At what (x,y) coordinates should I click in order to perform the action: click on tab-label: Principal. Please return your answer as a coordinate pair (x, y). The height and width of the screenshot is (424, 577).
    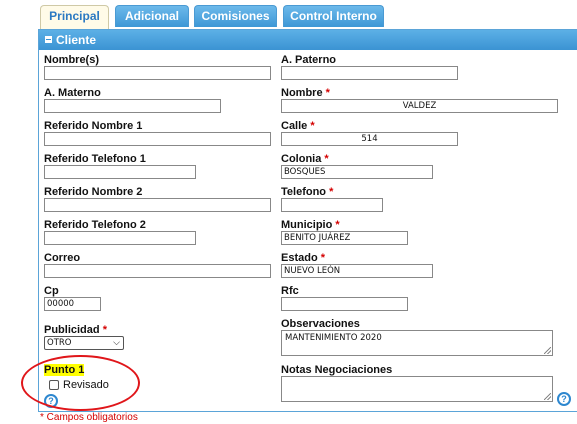
    Looking at the image, I should click on (74, 16).